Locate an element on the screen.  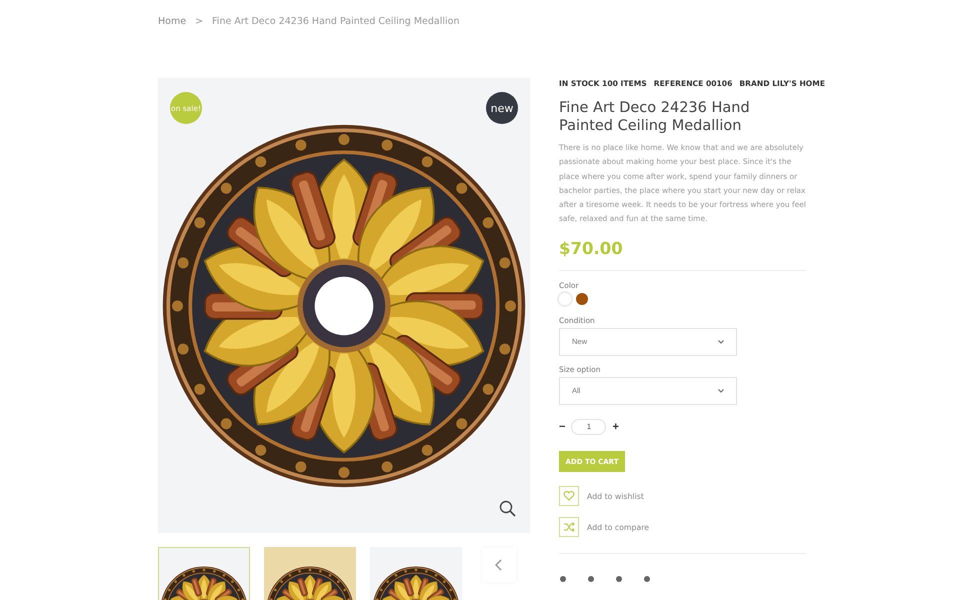
breadcrumb-current: Fine Art Deco 24236 Hand Painted Ceiling Medallion is located at coordinates (336, 21).